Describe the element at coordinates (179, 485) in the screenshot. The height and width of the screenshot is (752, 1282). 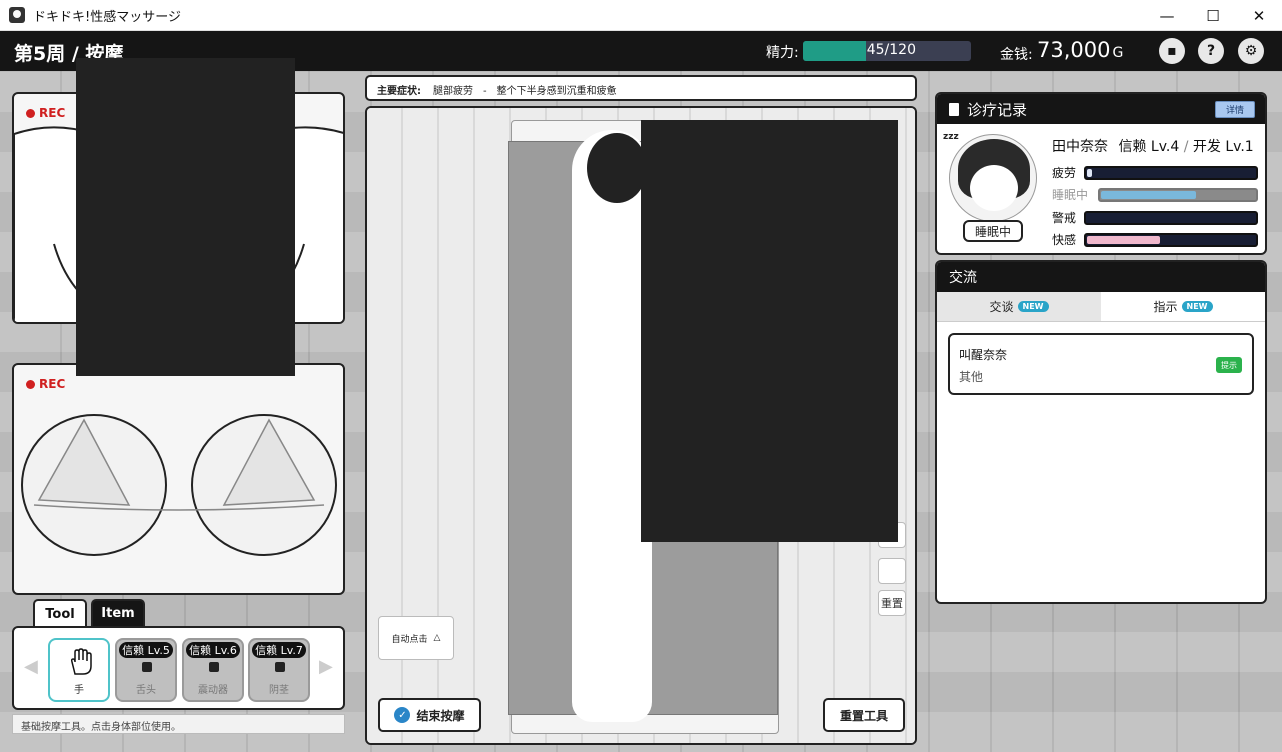
I see `camera-lower-art` at that location.